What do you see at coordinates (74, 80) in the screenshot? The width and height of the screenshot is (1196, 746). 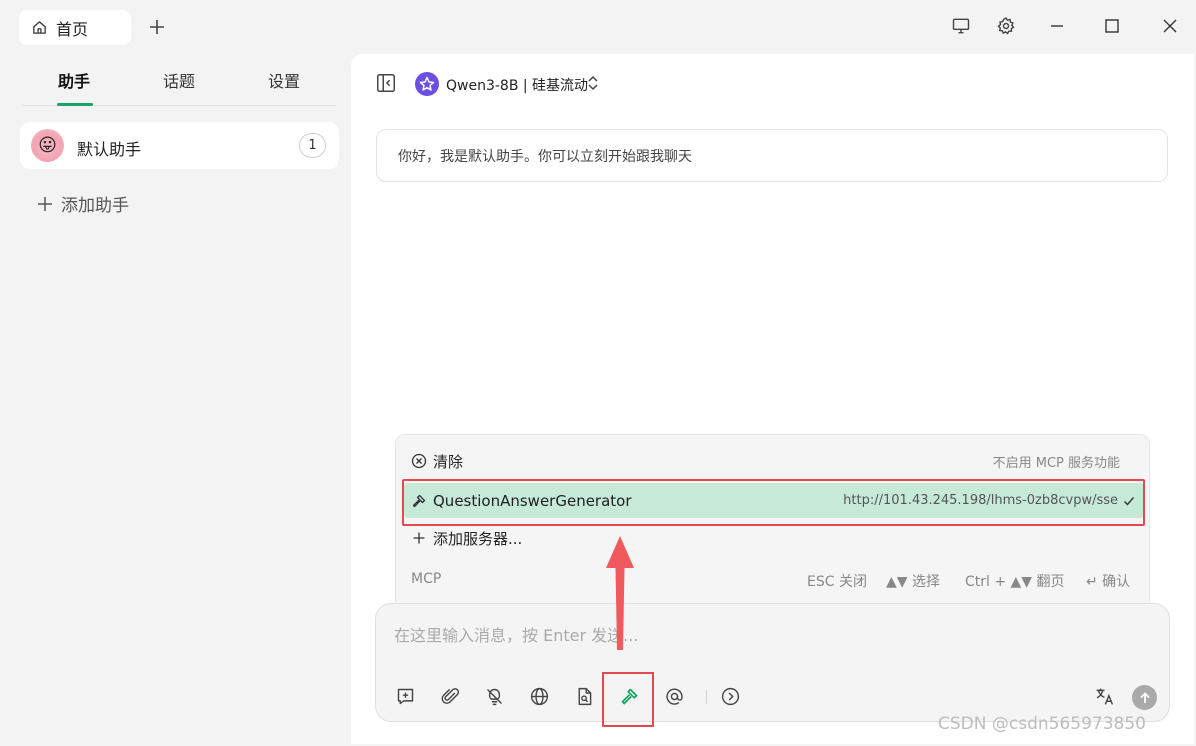 I see `tab-assistants: 助手` at bounding box center [74, 80].